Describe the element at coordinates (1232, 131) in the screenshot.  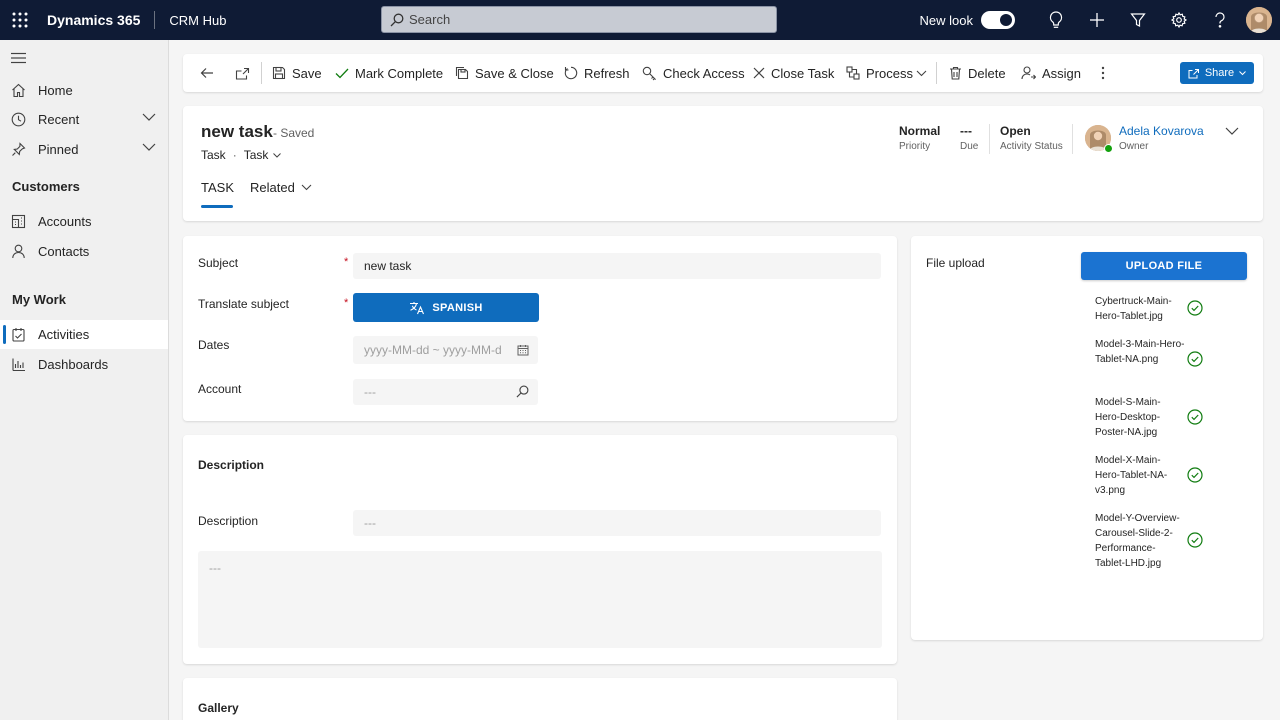
I see `header-expand-chevron-icon` at that location.